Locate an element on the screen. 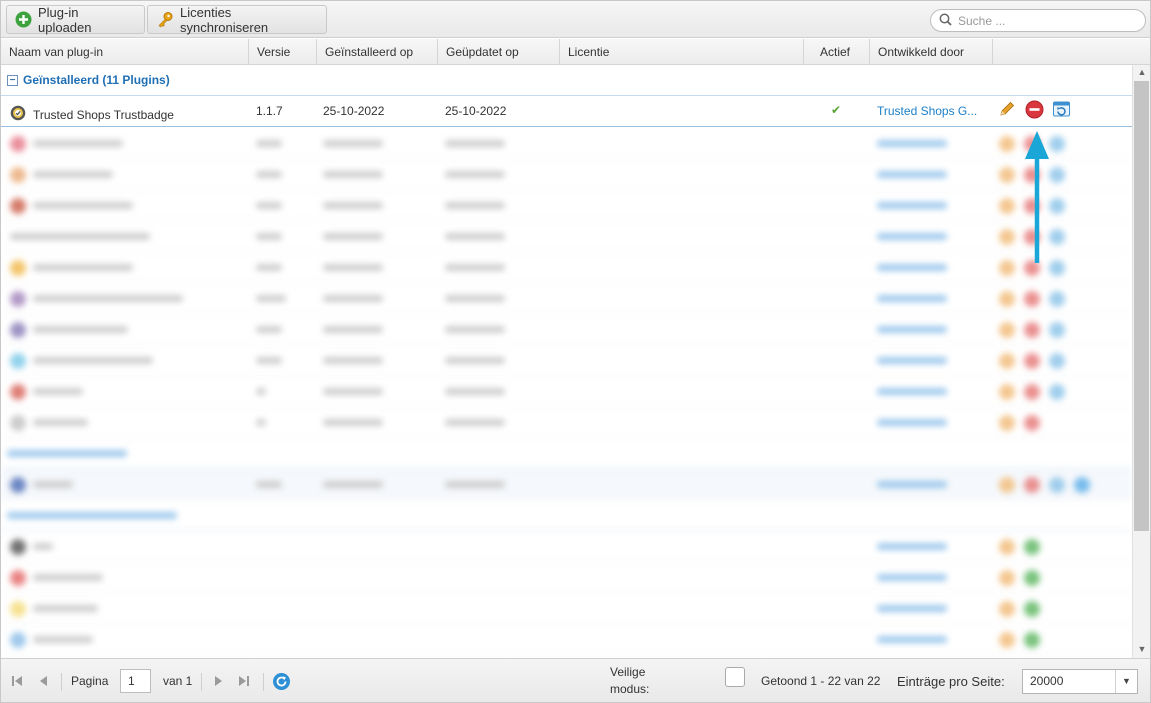 The width and height of the screenshot is (1151, 703). sync-licenses-button: Licenties synchroniseren is located at coordinates (237, 19).